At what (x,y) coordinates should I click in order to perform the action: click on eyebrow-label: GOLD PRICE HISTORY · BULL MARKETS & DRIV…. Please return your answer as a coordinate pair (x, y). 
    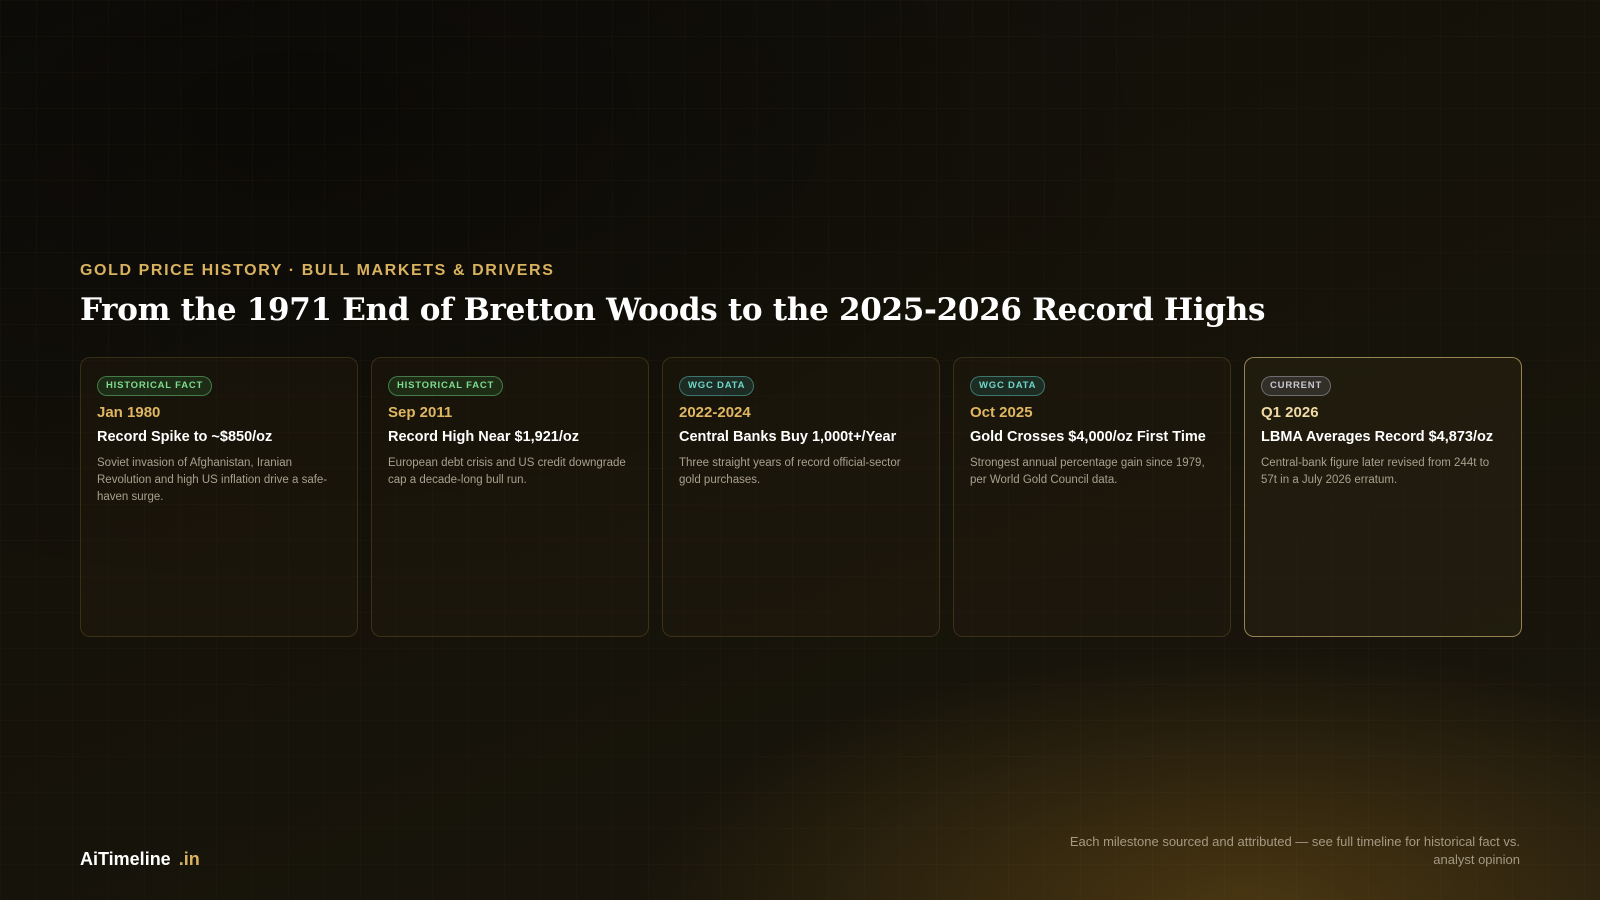
    Looking at the image, I should click on (317, 270).